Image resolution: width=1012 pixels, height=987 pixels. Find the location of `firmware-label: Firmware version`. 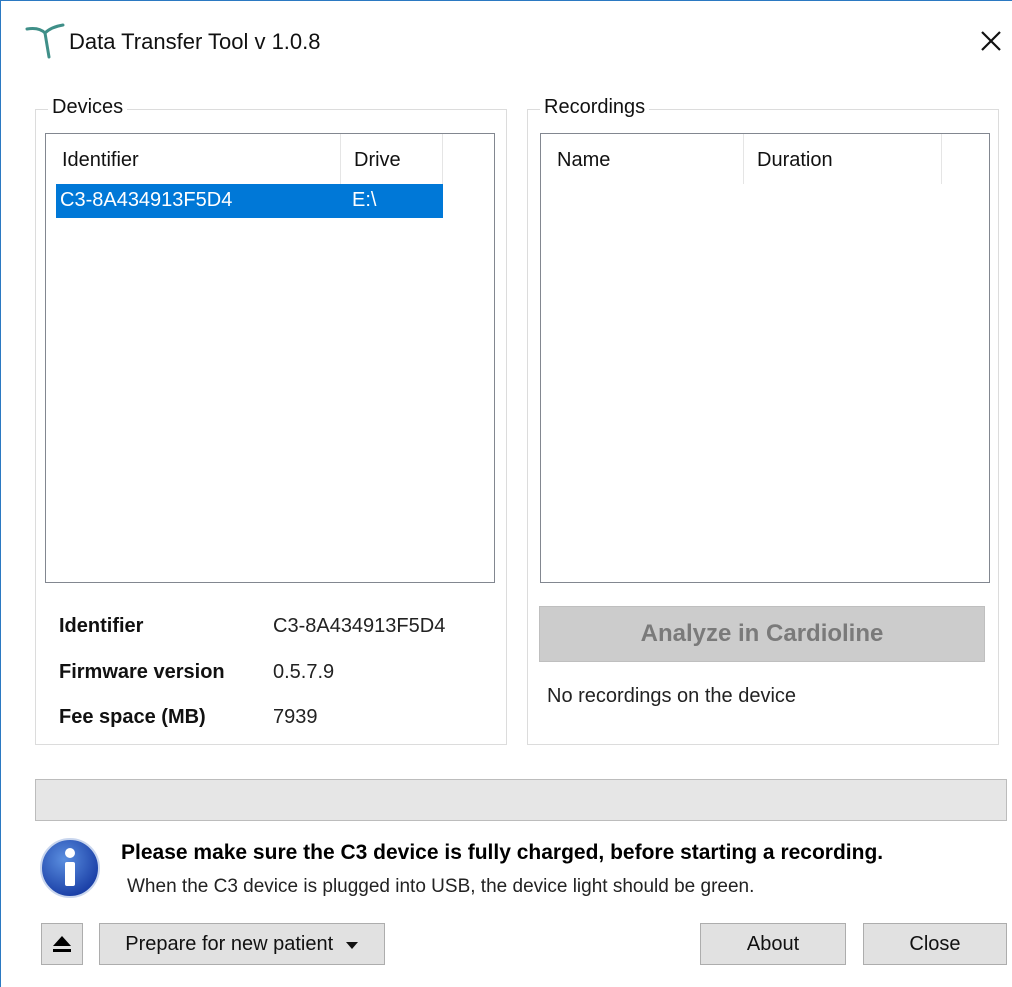

firmware-label: Firmware version is located at coordinates (142, 672).